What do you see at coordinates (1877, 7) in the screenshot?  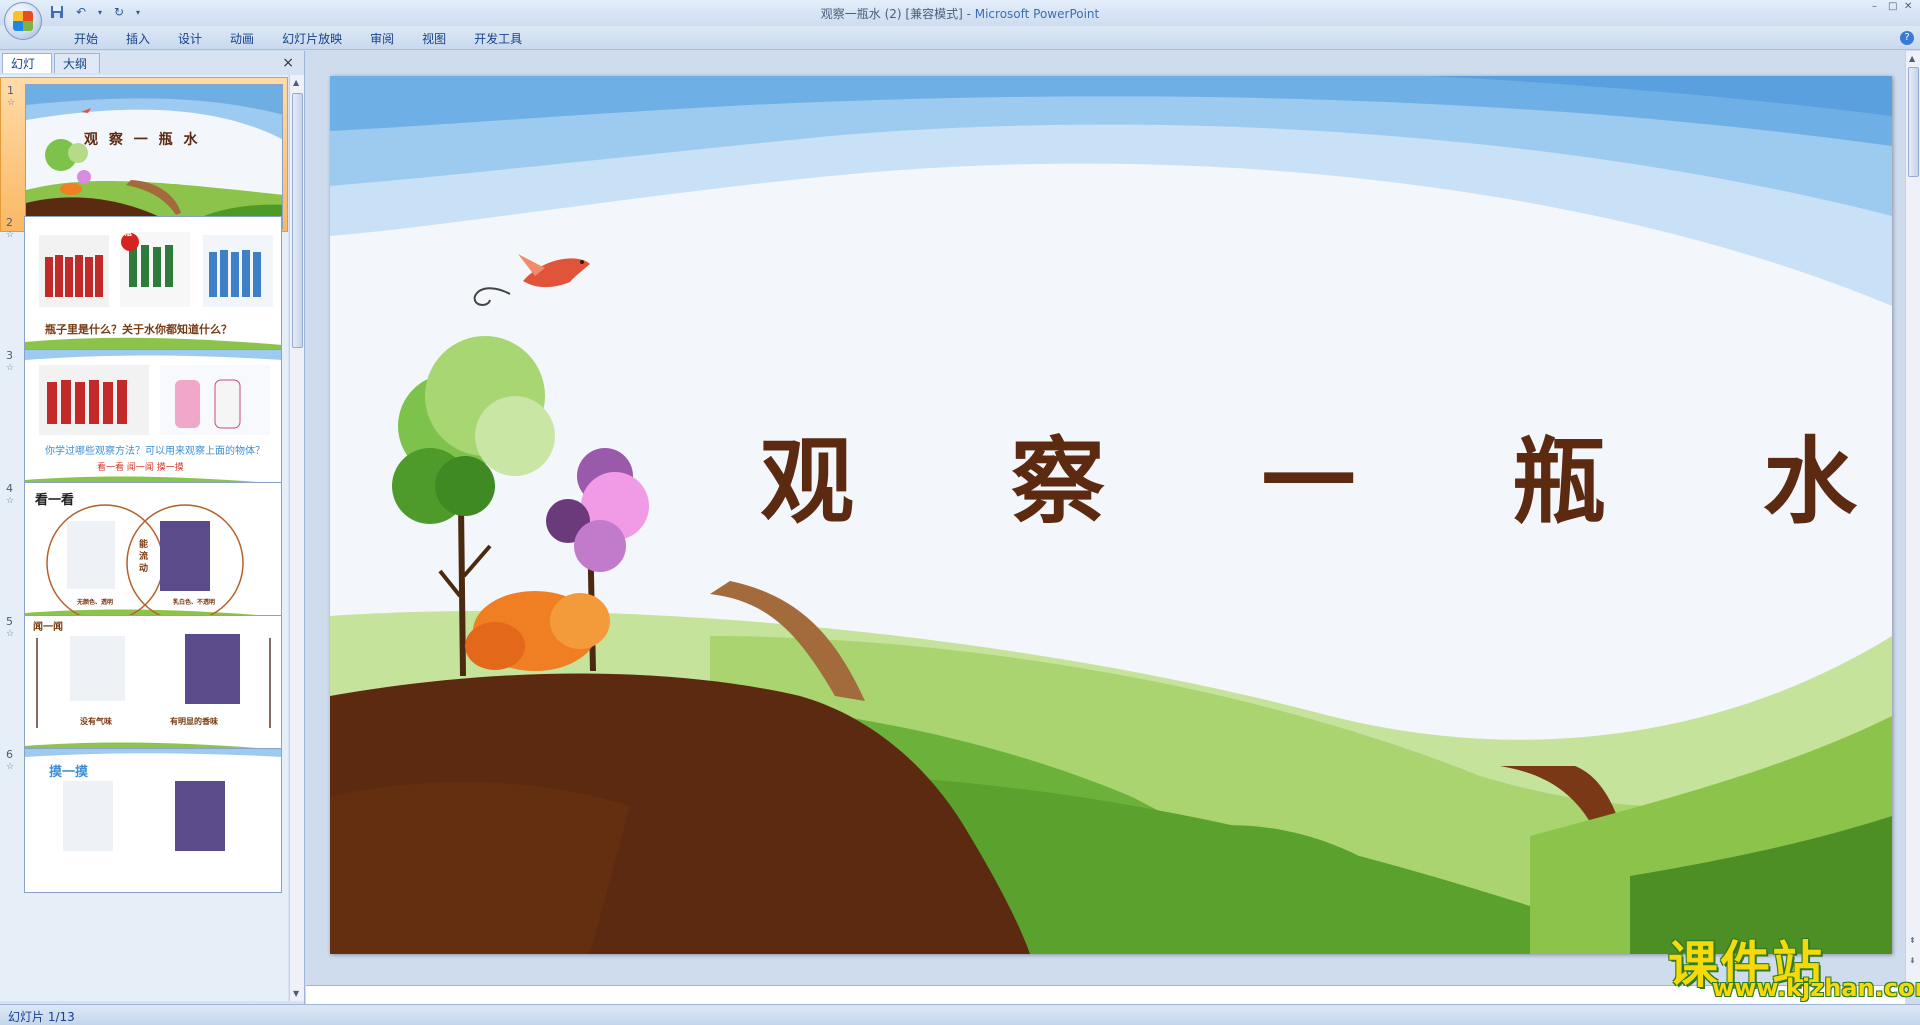 I see `minimize-button: –` at bounding box center [1877, 7].